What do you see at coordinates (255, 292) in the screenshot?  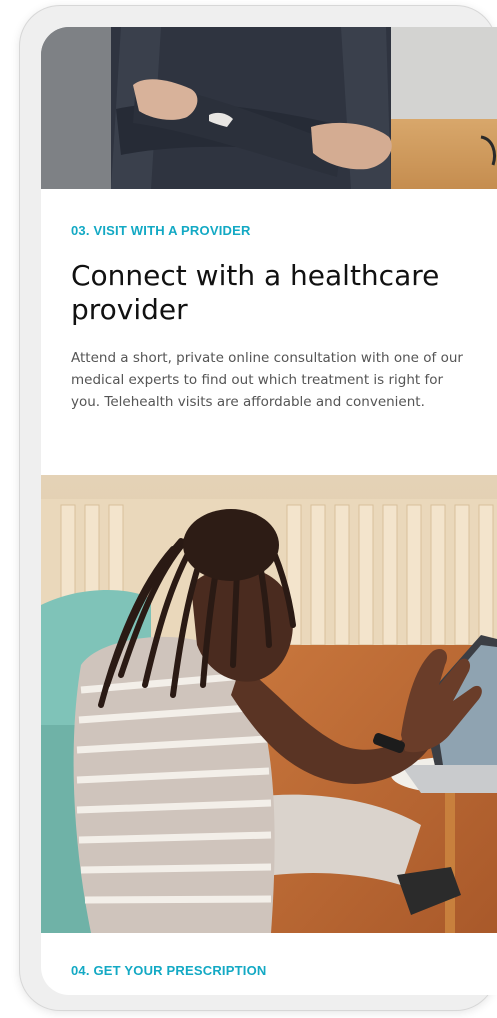 I see `section-heading: Connect with a healthcare provider` at bounding box center [255, 292].